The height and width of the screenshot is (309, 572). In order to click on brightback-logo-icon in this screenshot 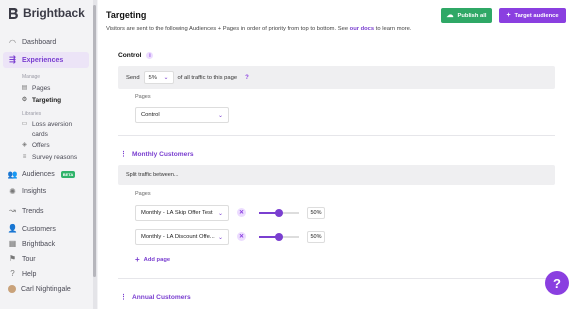, I will do `click(13, 13)`.